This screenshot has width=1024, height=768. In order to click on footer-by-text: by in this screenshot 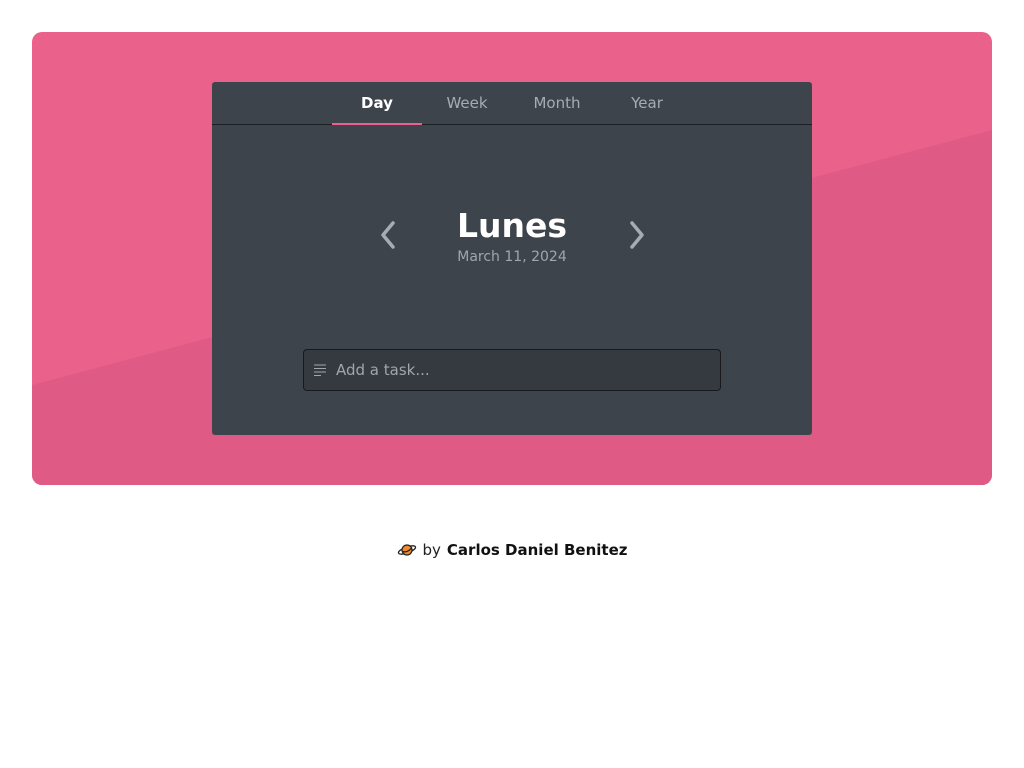, I will do `click(431, 550)`.